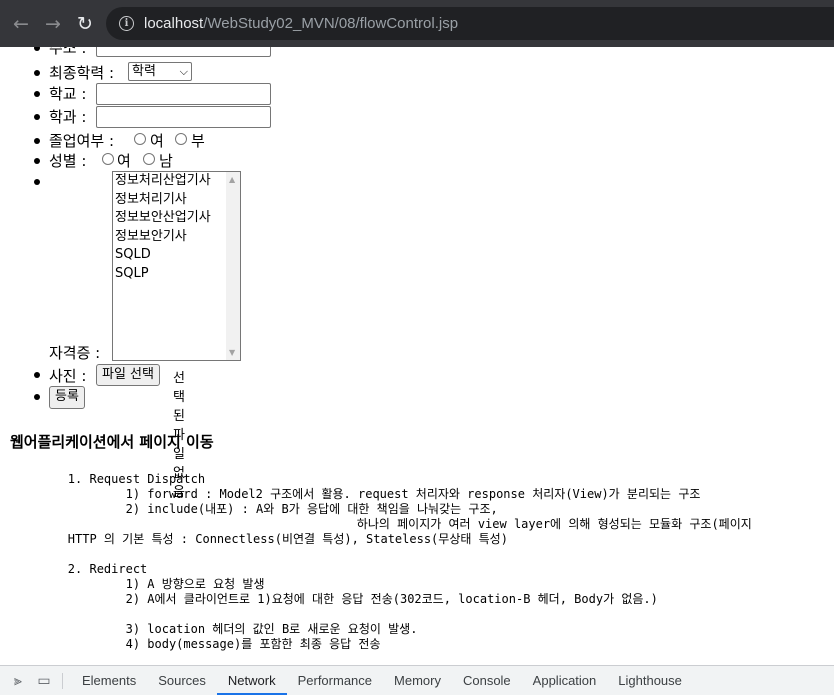 This screenshot has height=695, width=834. I want to click on back-icon: ←, so click(21, 24).